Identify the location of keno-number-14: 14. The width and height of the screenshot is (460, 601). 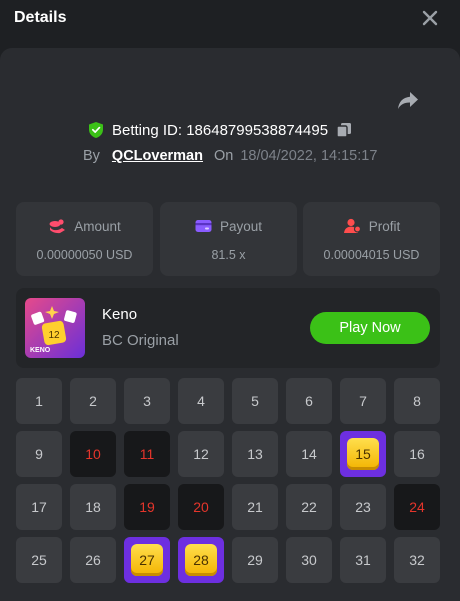
(309, 454).